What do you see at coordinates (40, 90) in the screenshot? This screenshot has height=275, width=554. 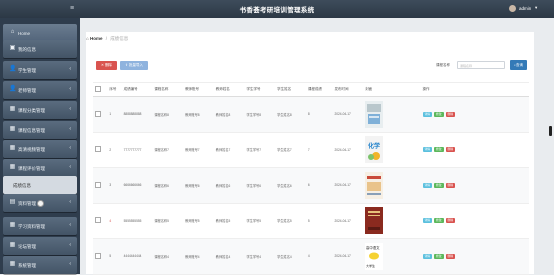 I see `sidebar-item-teachers: 👤 老师管理 ‹` at bounding box center [40, 90].